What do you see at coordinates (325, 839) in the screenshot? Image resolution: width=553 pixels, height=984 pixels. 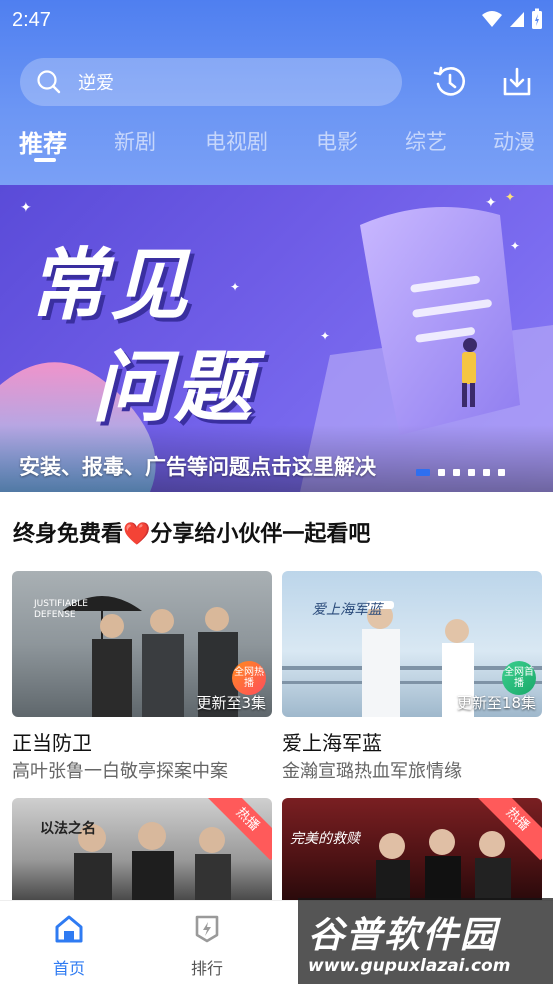 I see `poster-title-text: 完美的救赎` at bounding box center [325, 839].